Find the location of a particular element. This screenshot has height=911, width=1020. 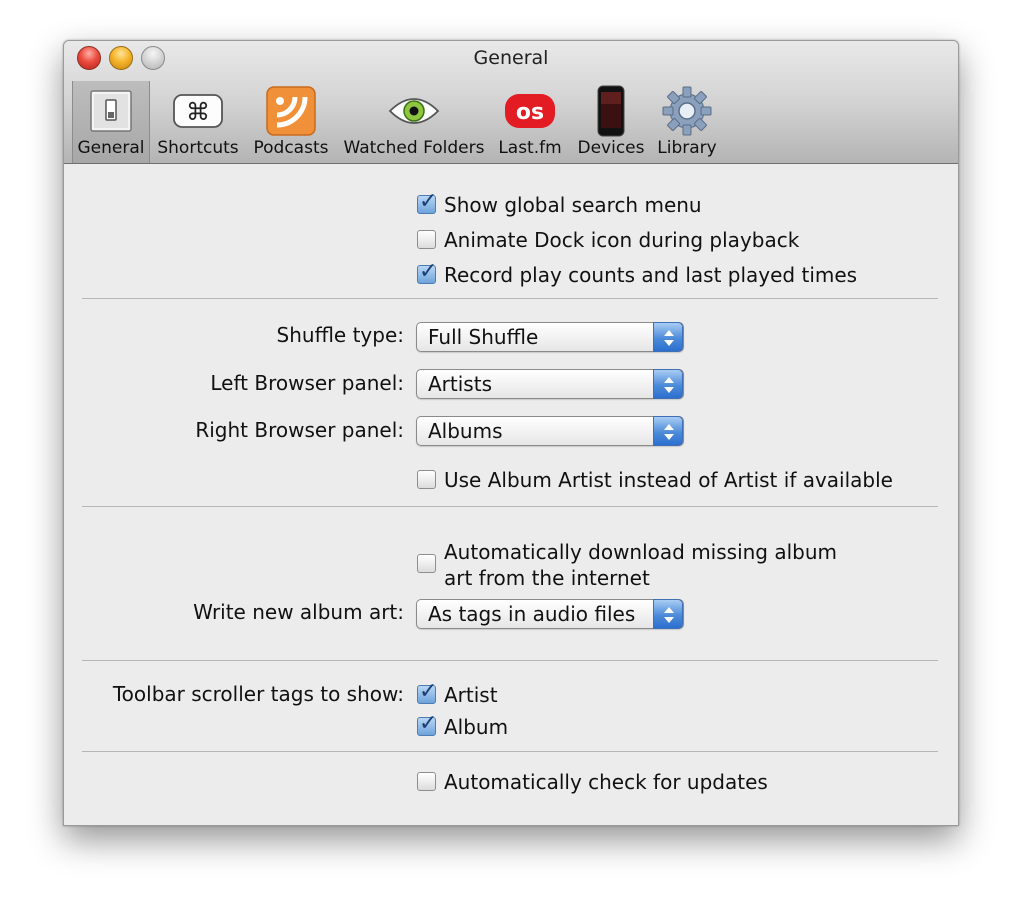

scroller-album-checkbox: ✓ is located at coordinates (427, 724).